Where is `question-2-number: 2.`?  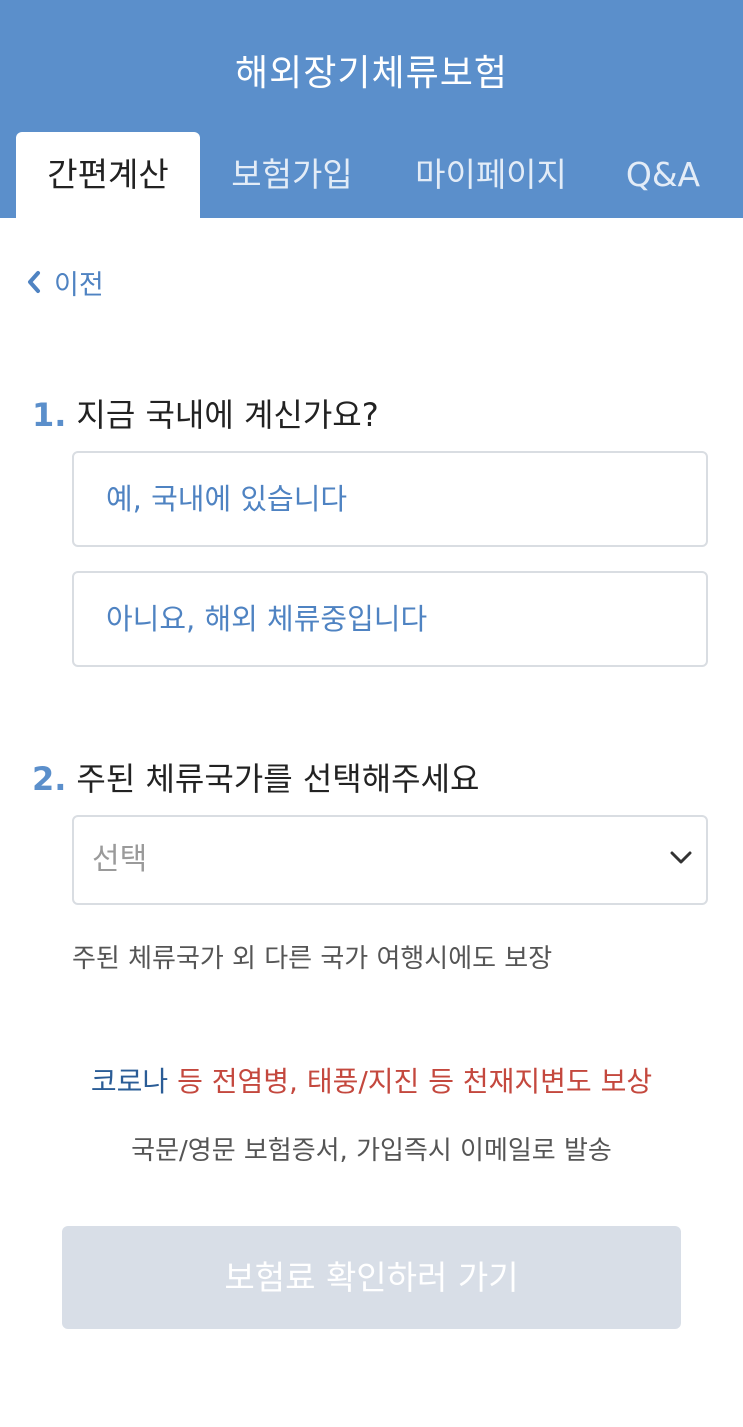
question-2-number: 2. is located at coordinates (49, 779).